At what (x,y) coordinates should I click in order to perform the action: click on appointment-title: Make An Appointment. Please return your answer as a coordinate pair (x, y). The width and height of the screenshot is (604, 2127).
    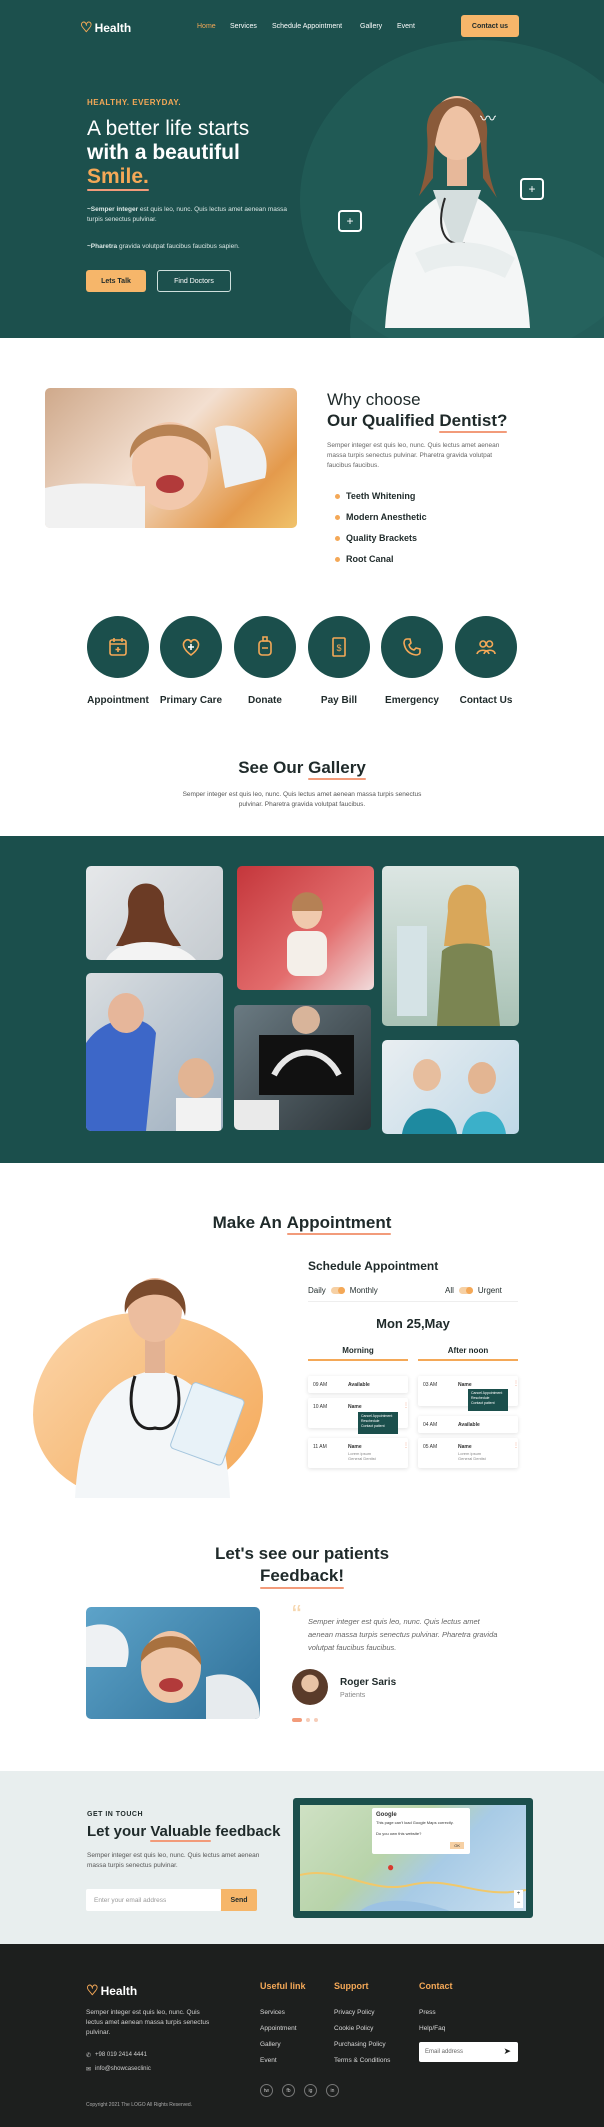
    Looking at the image, I should click on (302, 1224).